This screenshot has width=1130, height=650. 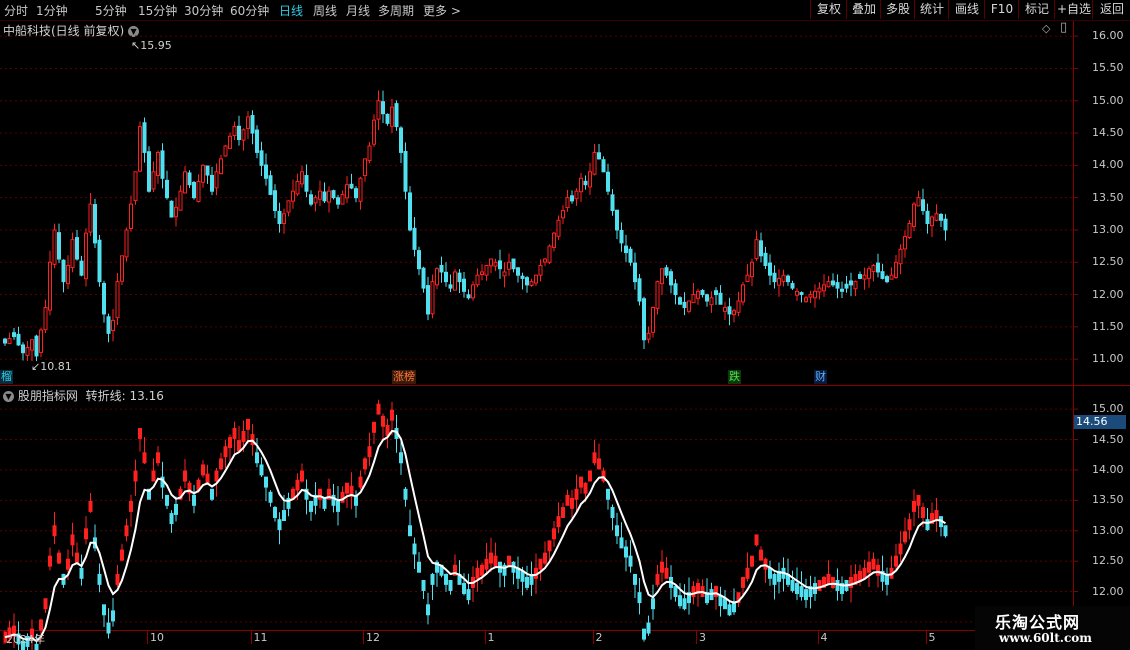 I want to click on event-tag-0: 榴, so click(x=6, y=377).